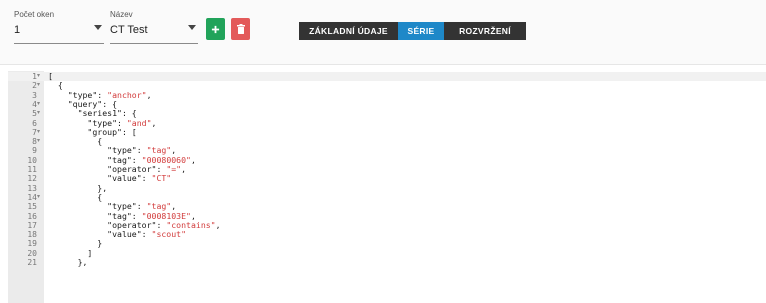 The width and height of the screenshot is (766, 303). Describe the element at coordinates (32, 253) in the screenshot. I see `line-number: 20` at that location.